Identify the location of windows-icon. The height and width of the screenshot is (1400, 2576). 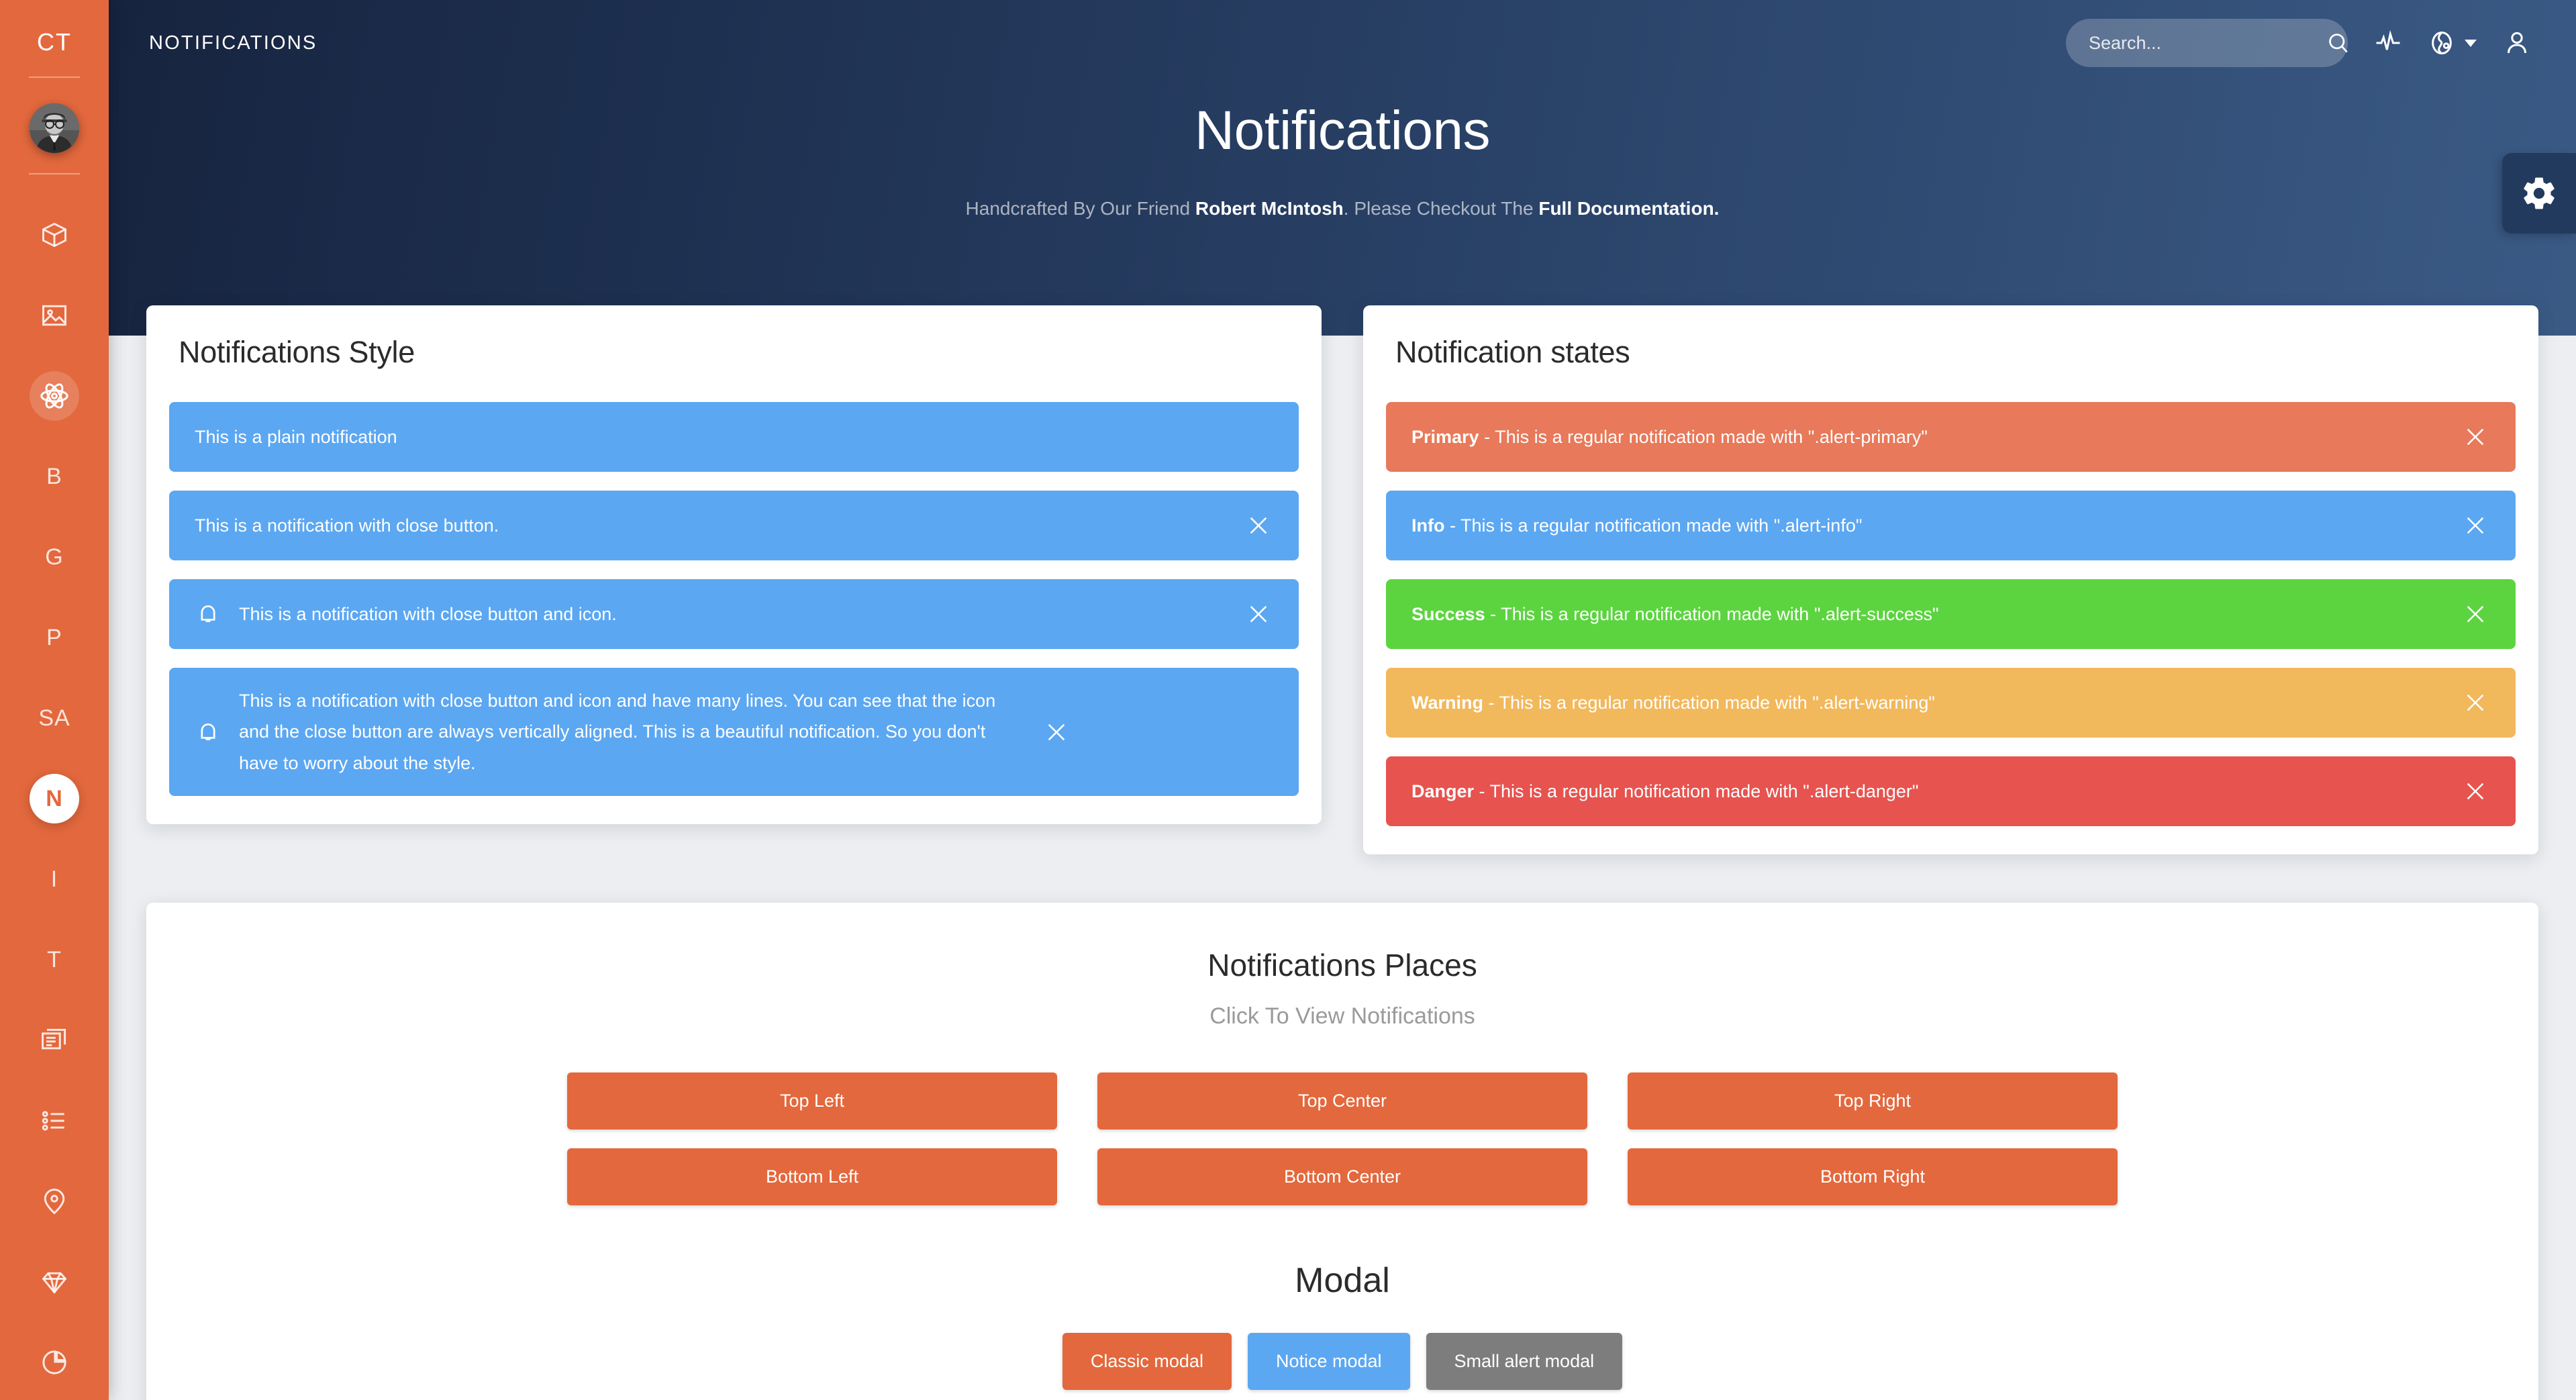
(54, 1039).